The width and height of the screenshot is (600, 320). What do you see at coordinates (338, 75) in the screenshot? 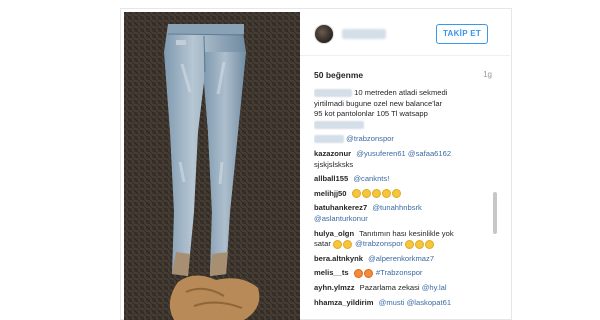
I see `likes-count: 50 beğenme` at bounding box center [338, 75].